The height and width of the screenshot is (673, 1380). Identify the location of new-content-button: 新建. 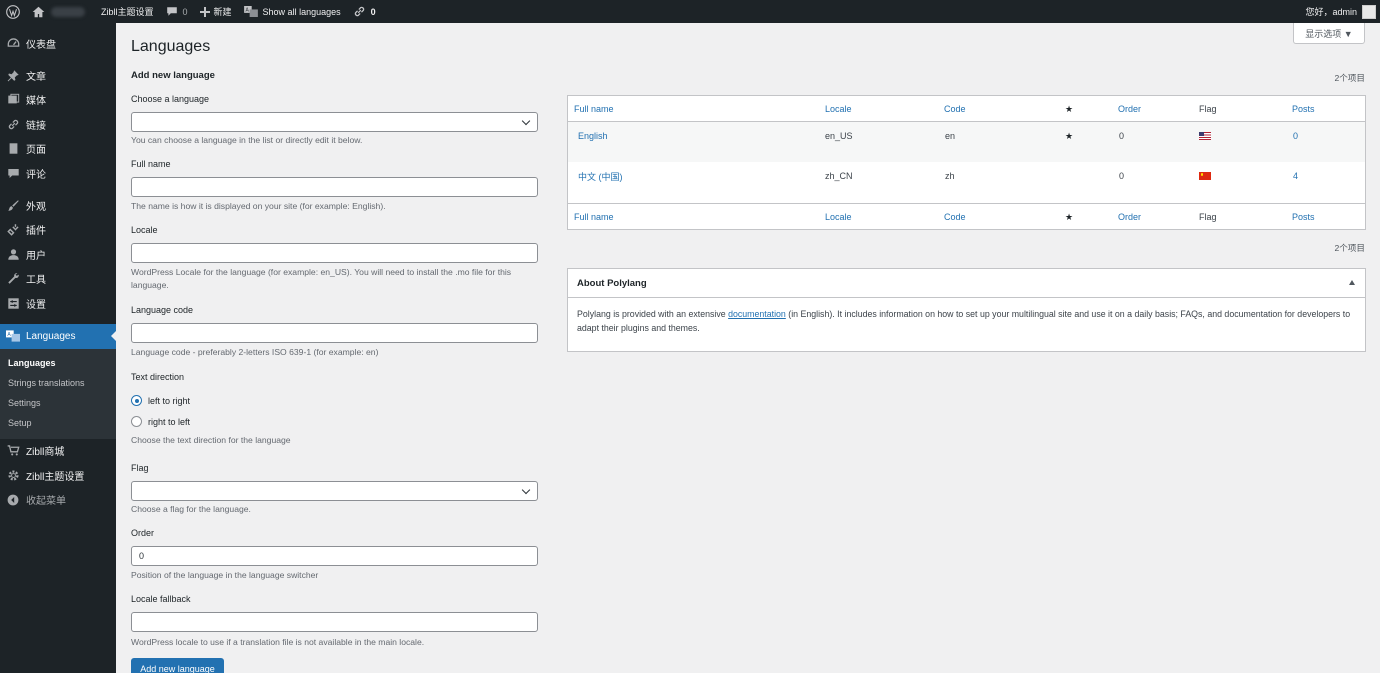
(216, 11).